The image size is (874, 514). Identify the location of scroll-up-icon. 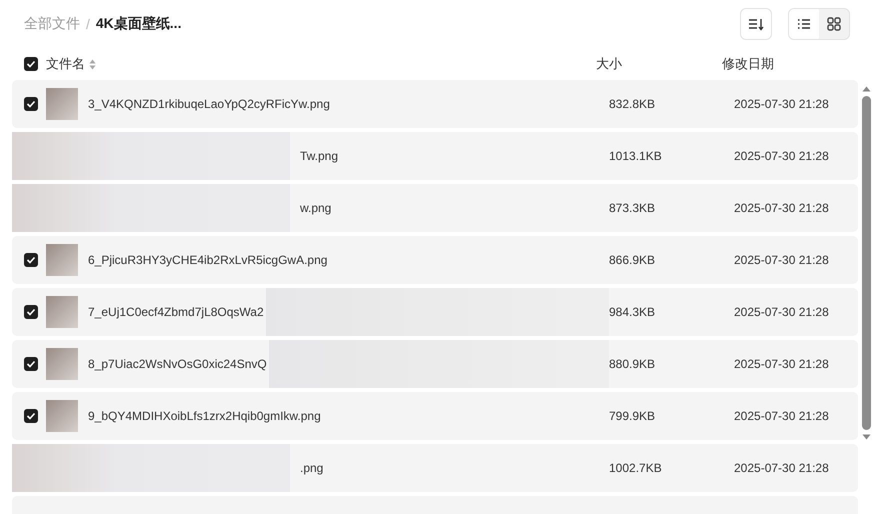
(866, 89).